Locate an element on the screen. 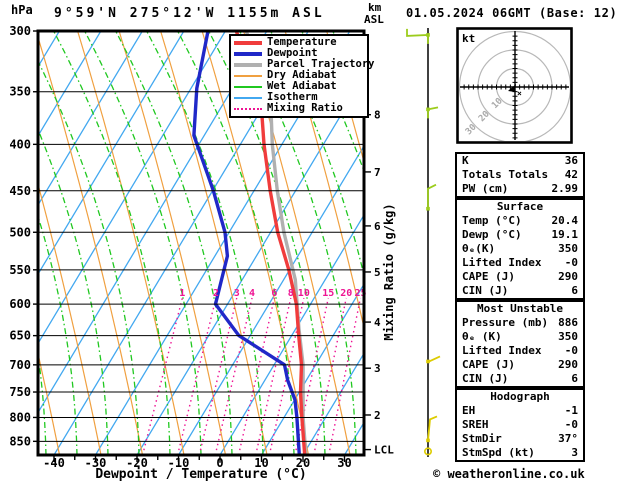 This screenshot has width=629, height=486. stat-label: θₑ (K) is located at coordinates (482, 336).